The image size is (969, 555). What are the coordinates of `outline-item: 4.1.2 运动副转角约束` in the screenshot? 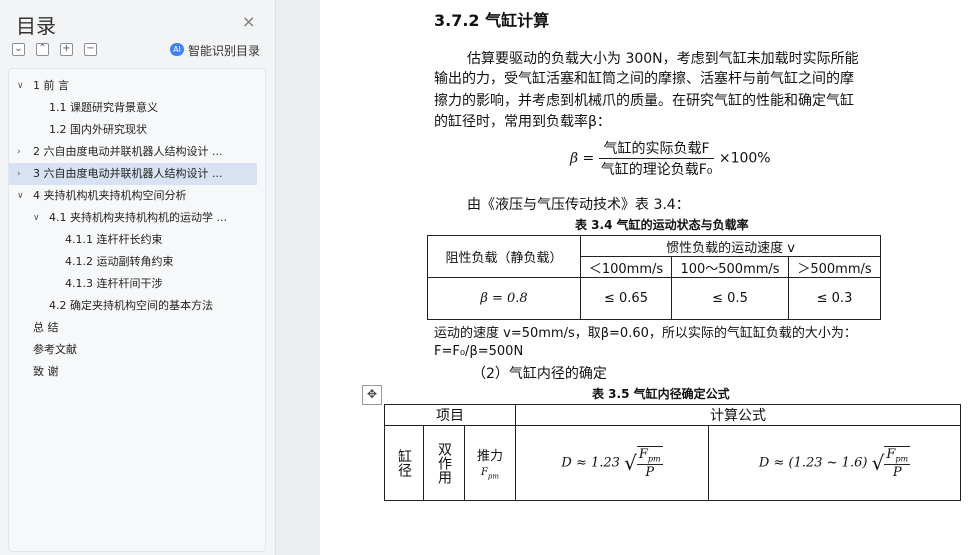 It's located at (137, 262).